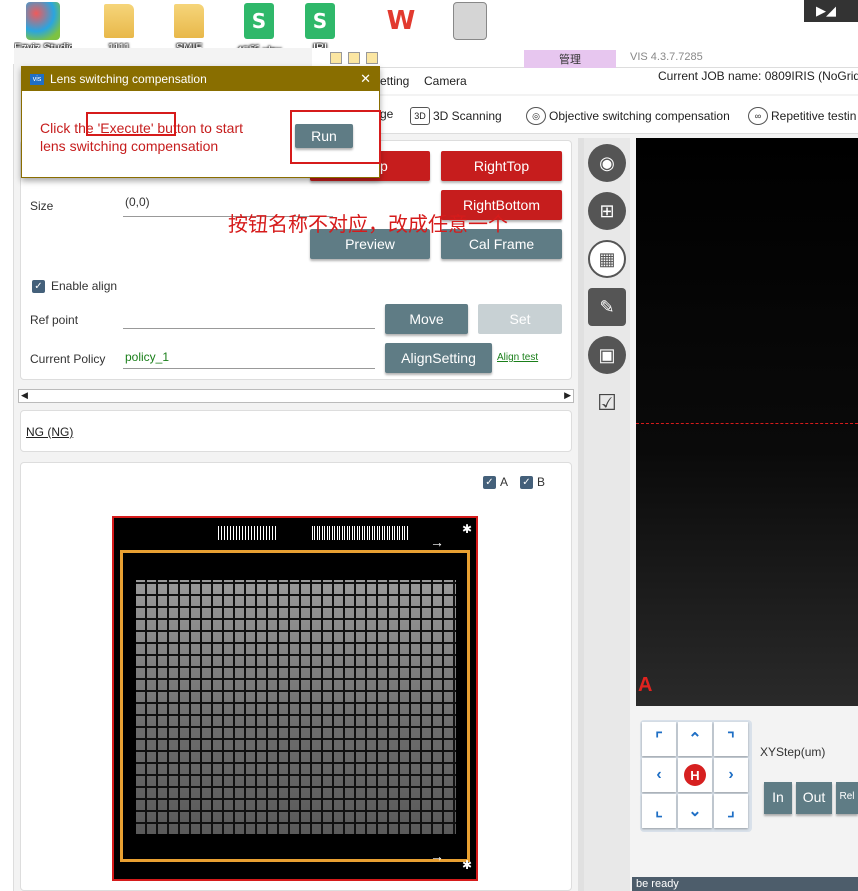 The image size is (858, 891). Describe the element at coordinates (659, 739) in the screenshot. I see `move-up-left-icon: ⌜` at that location.